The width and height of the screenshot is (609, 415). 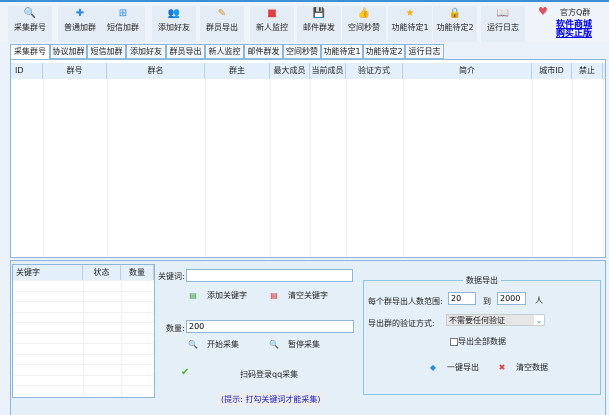 What do you see at coordinates (342, 51) in the screenshot?
I see `tab-8: 功能待定1` at bounding box center [342, 51].